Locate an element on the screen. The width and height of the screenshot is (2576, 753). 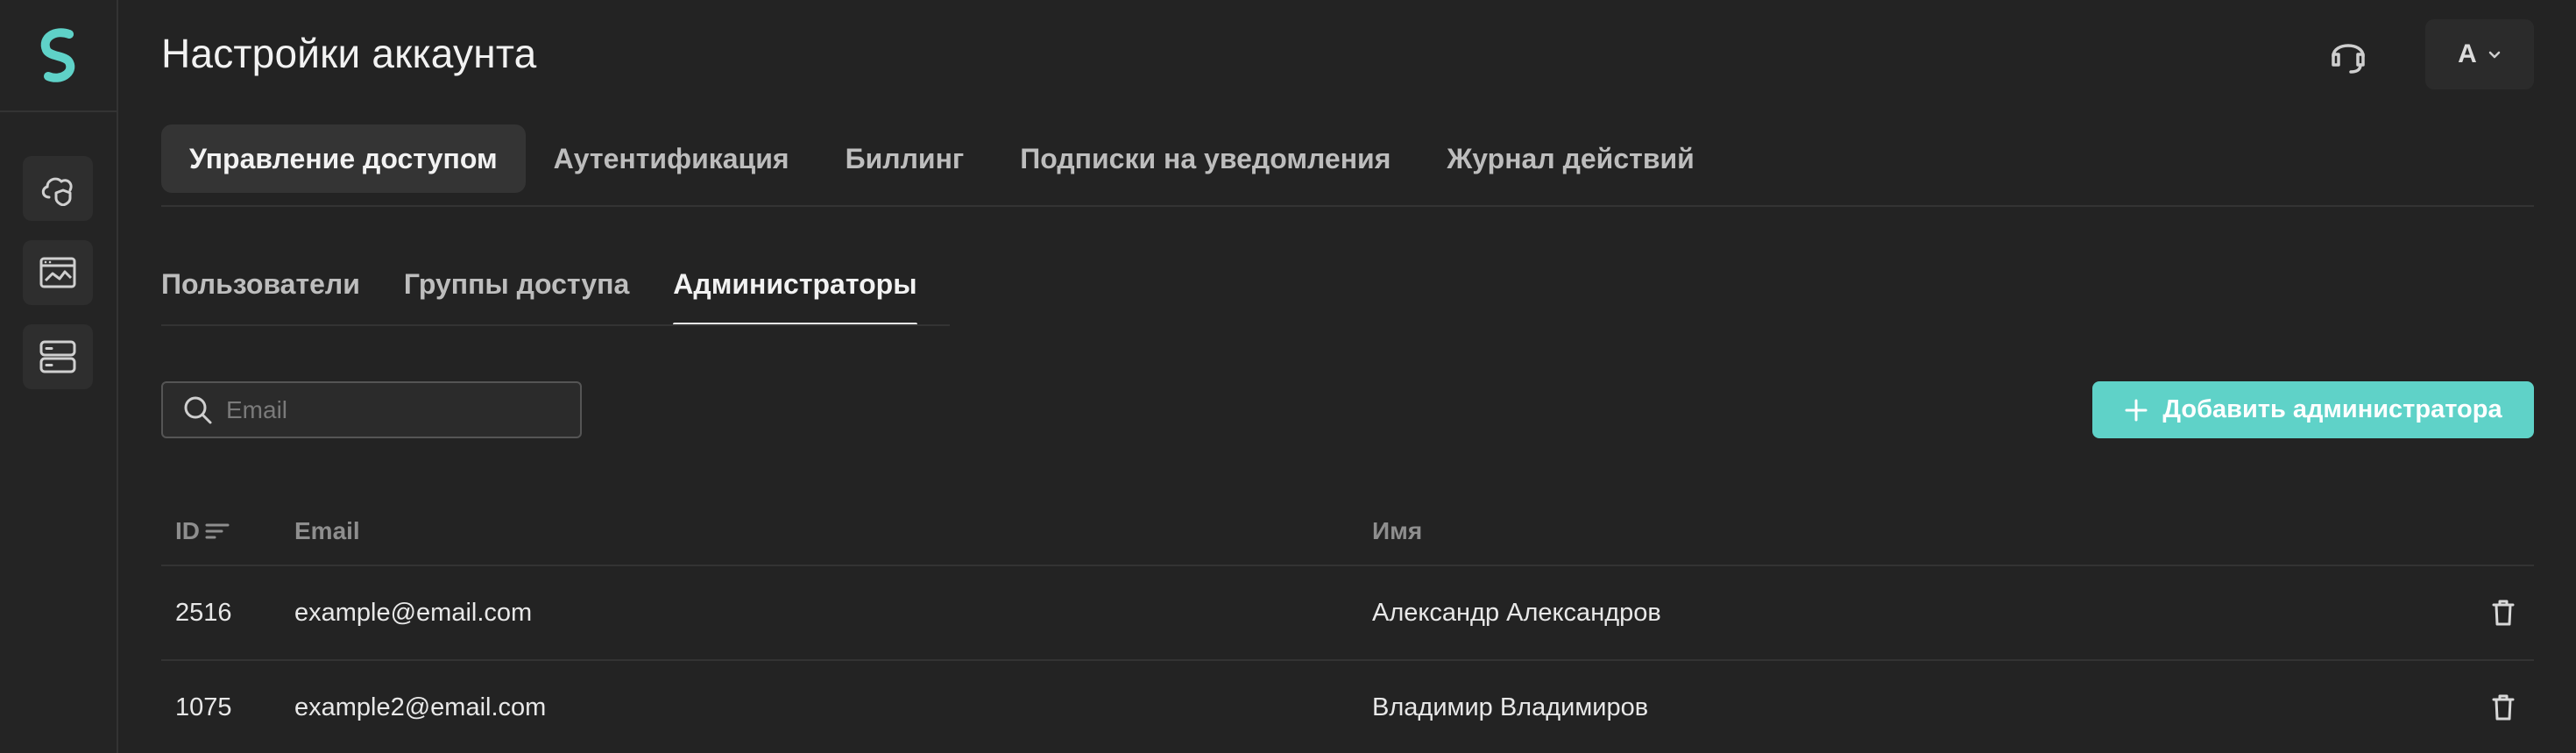
dashboard-image-icon is located at coordinates (57, 272).